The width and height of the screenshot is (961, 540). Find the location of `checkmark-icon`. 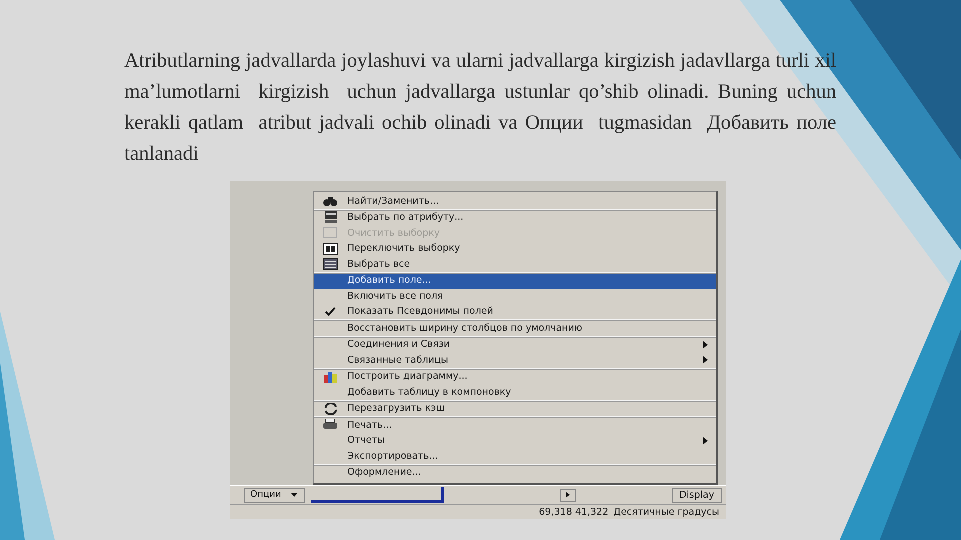

checkmark-icon is located at coordinates (330, 311).